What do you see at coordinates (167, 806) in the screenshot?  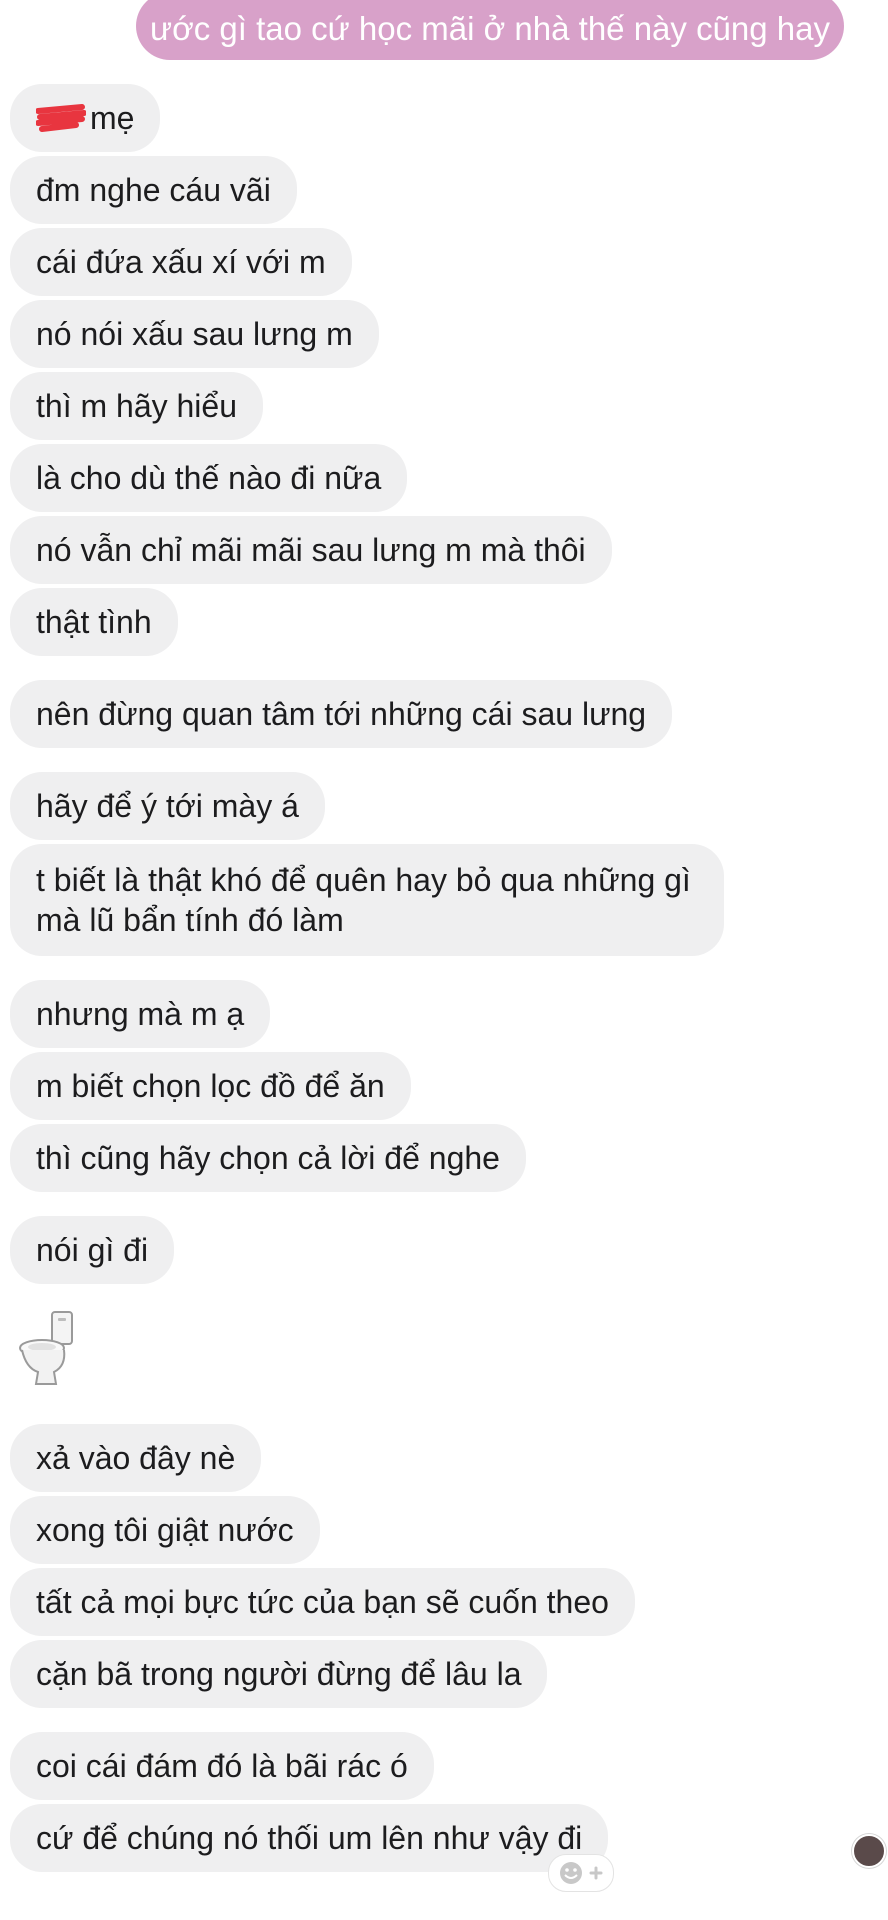 I see `received-message-bubble: hãy để ý tới mày á` at bounding box center [167, 806].